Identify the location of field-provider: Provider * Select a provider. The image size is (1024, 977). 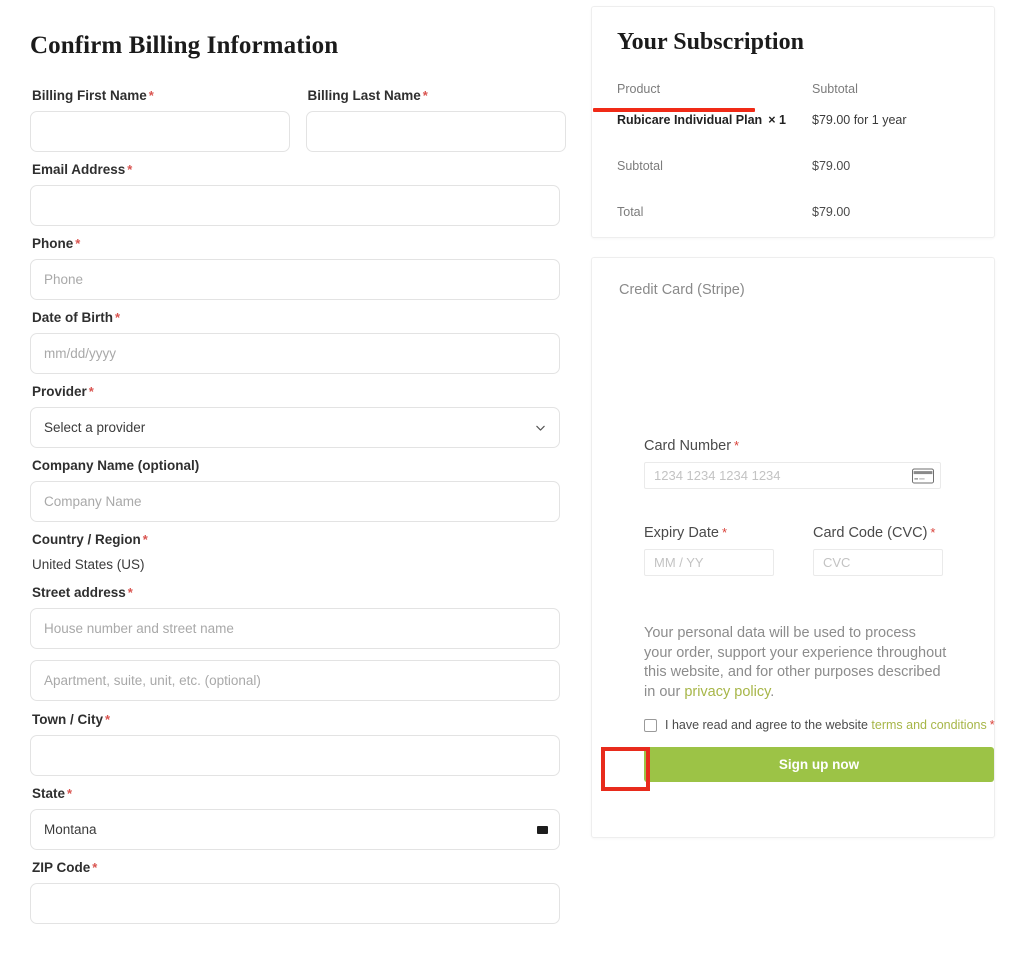
(295, 416).